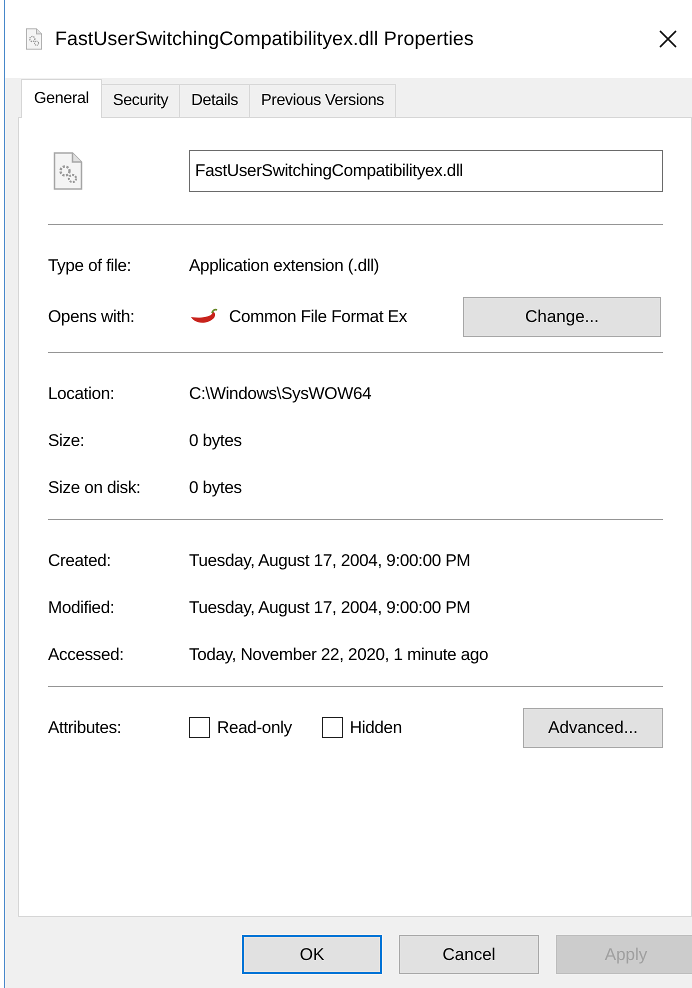 This screenshot has height=988, width=692. I want to click on checkbox-label: Read-only, so click(254, 728).